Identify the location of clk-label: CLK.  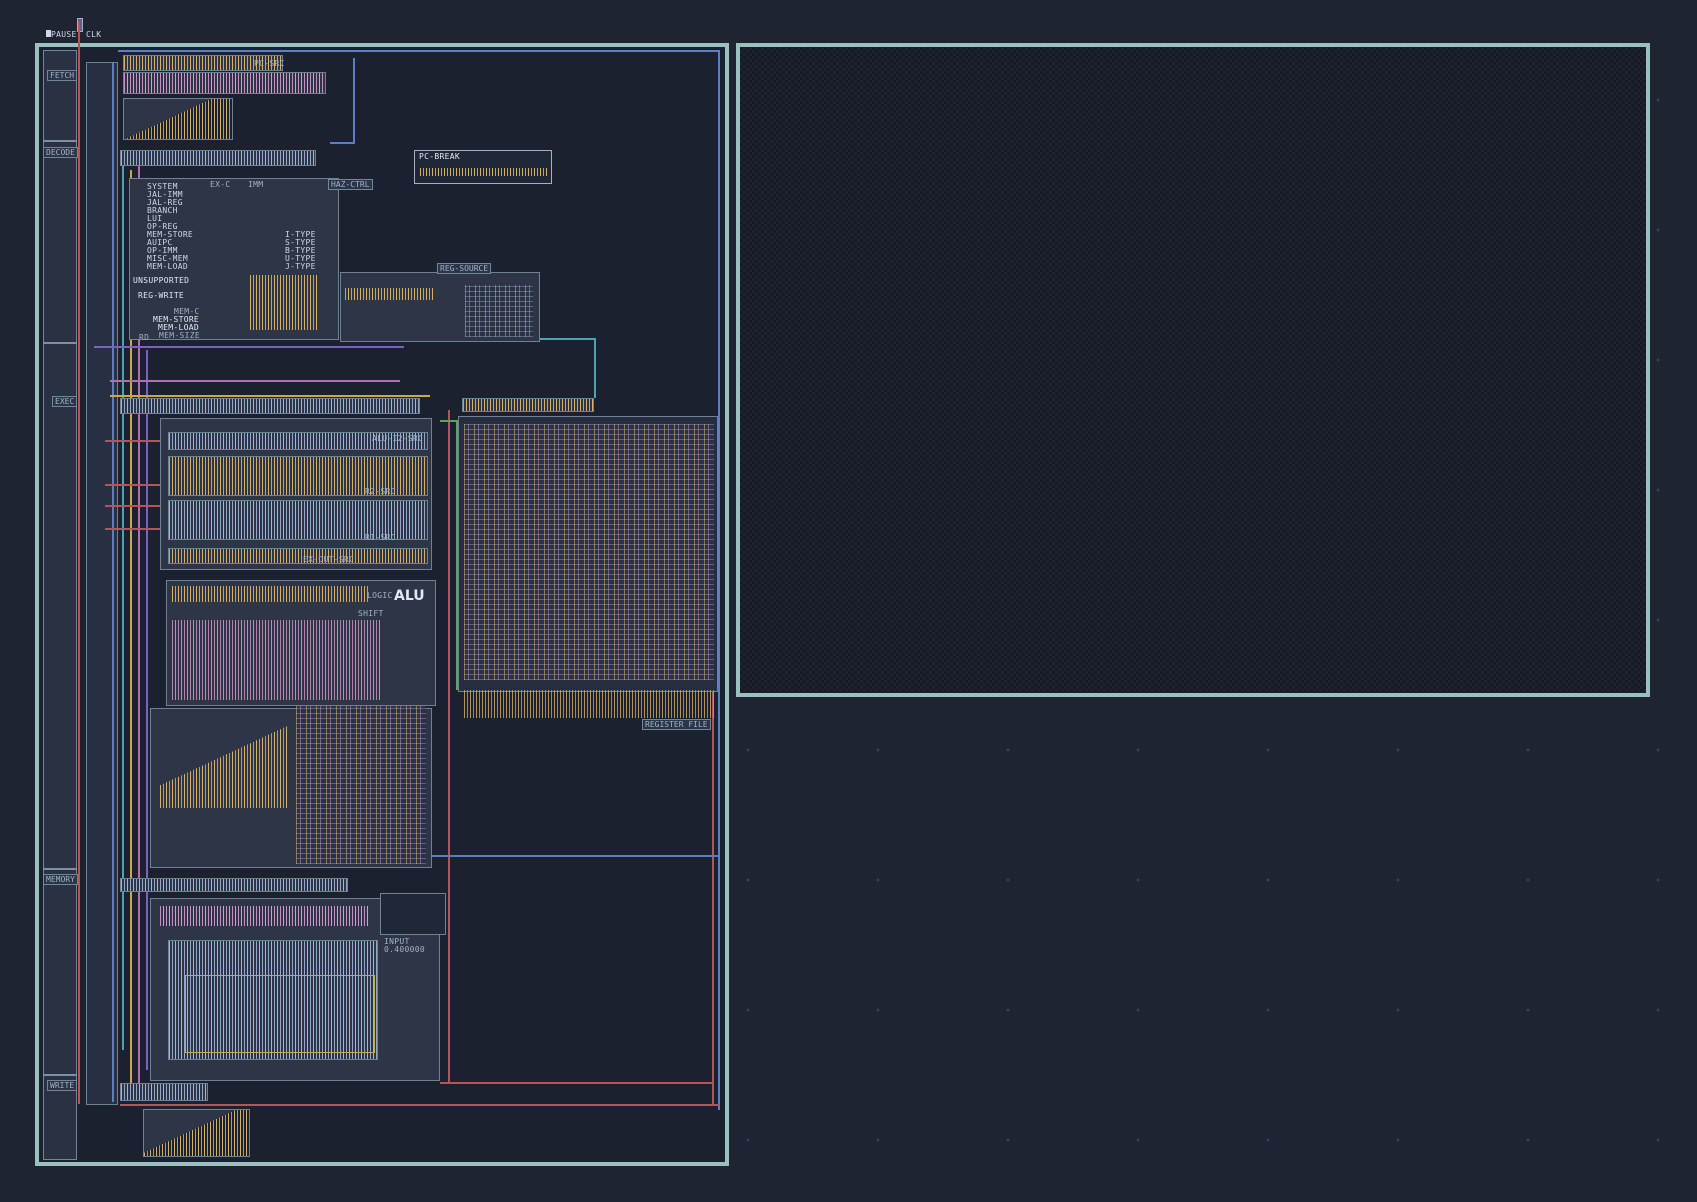
(94, 34).